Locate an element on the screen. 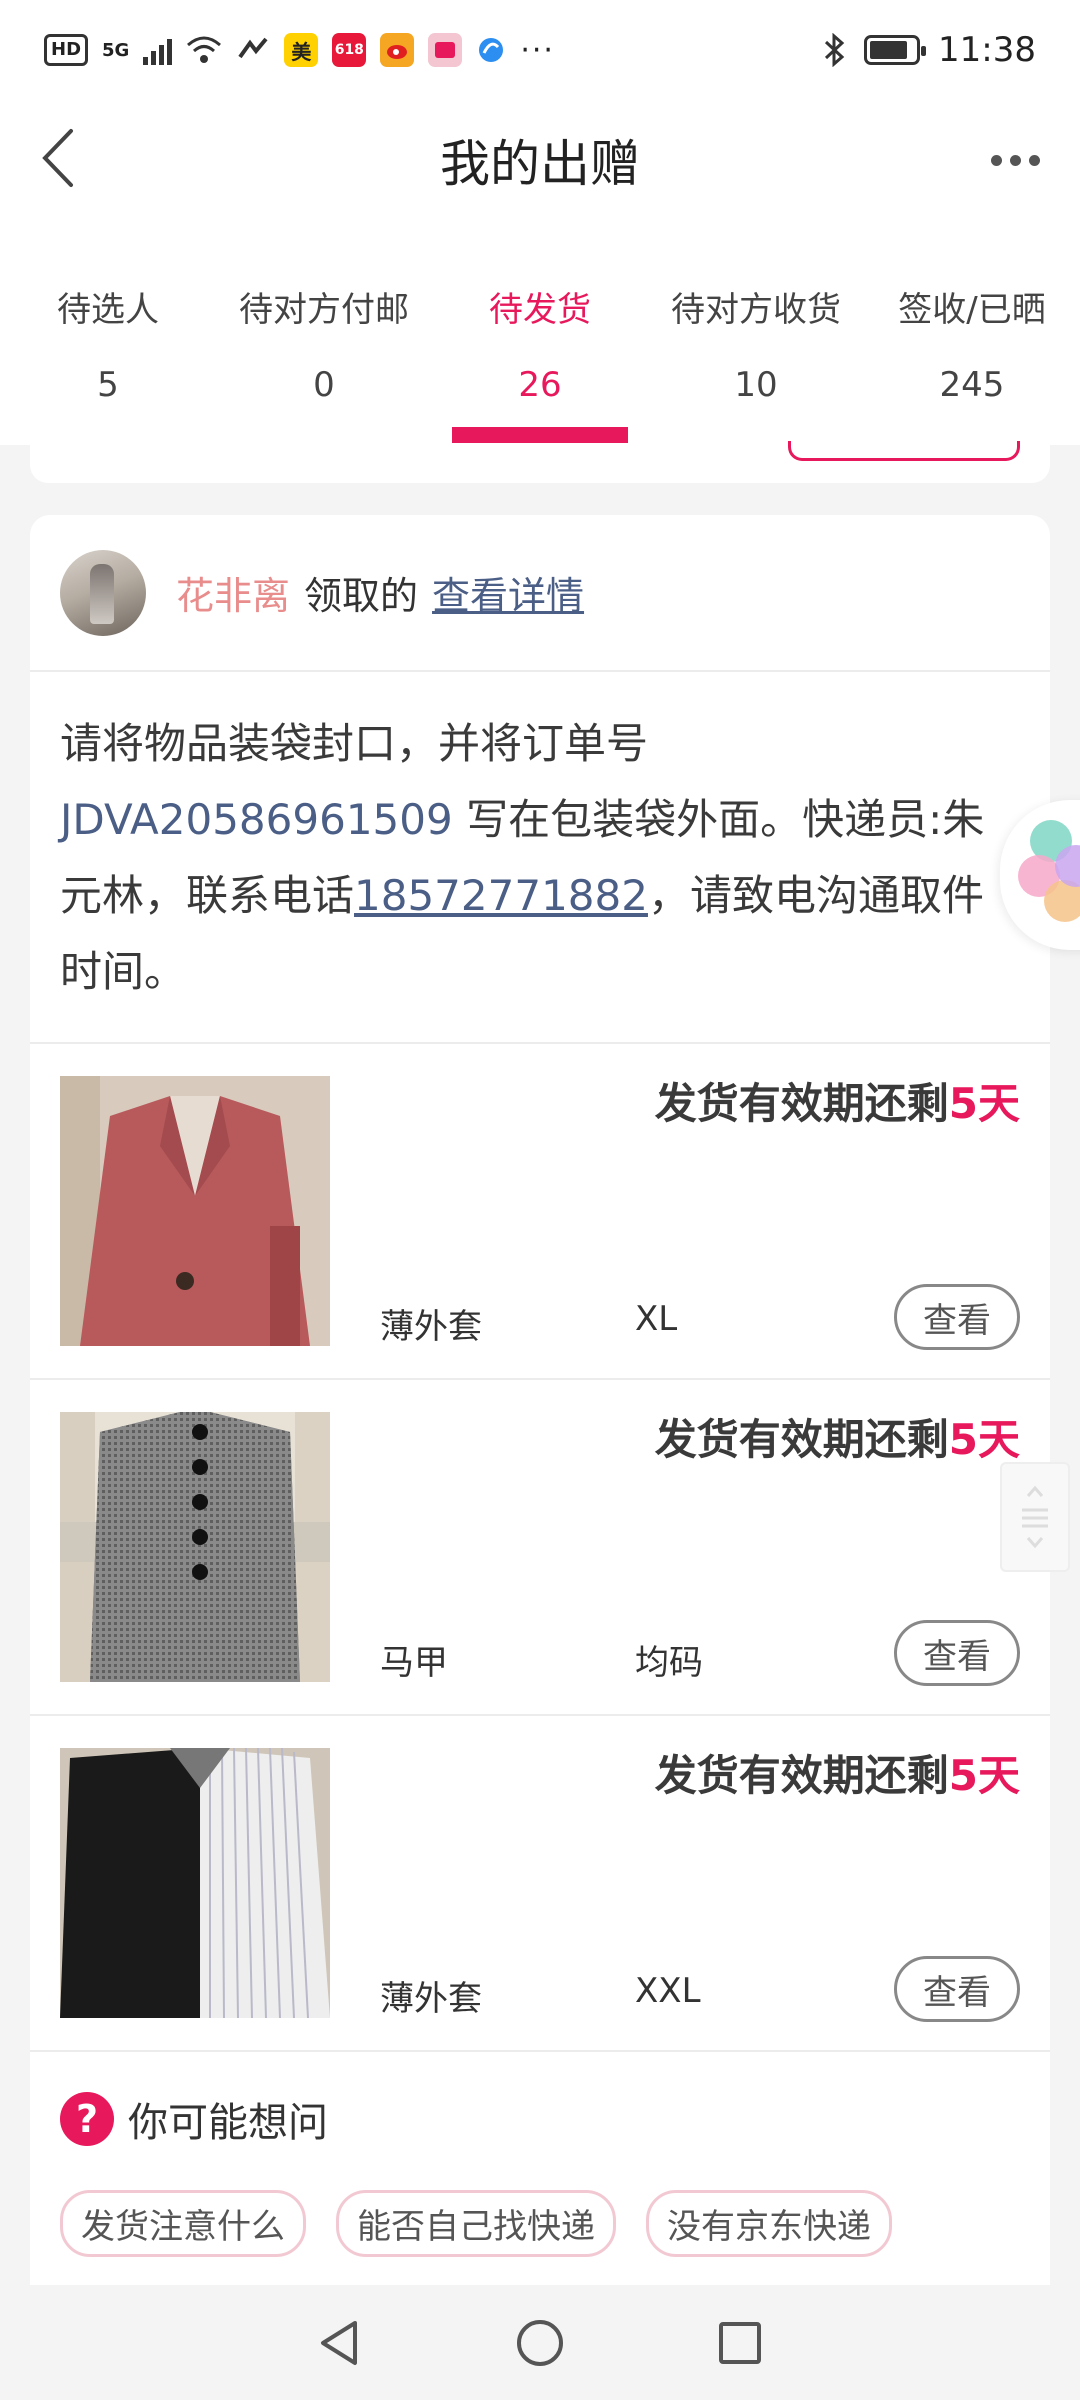  tab-waiting-shipment: 待发货 26 is located at coordinates (540, 347).